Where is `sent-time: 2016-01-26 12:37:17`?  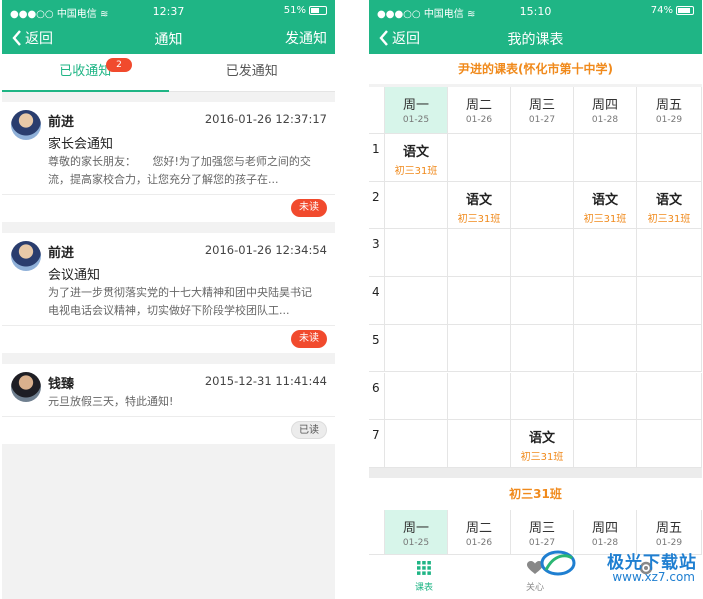 sent-time: 2016-01-26 12:37:17 is located at coordinates (265, 119).